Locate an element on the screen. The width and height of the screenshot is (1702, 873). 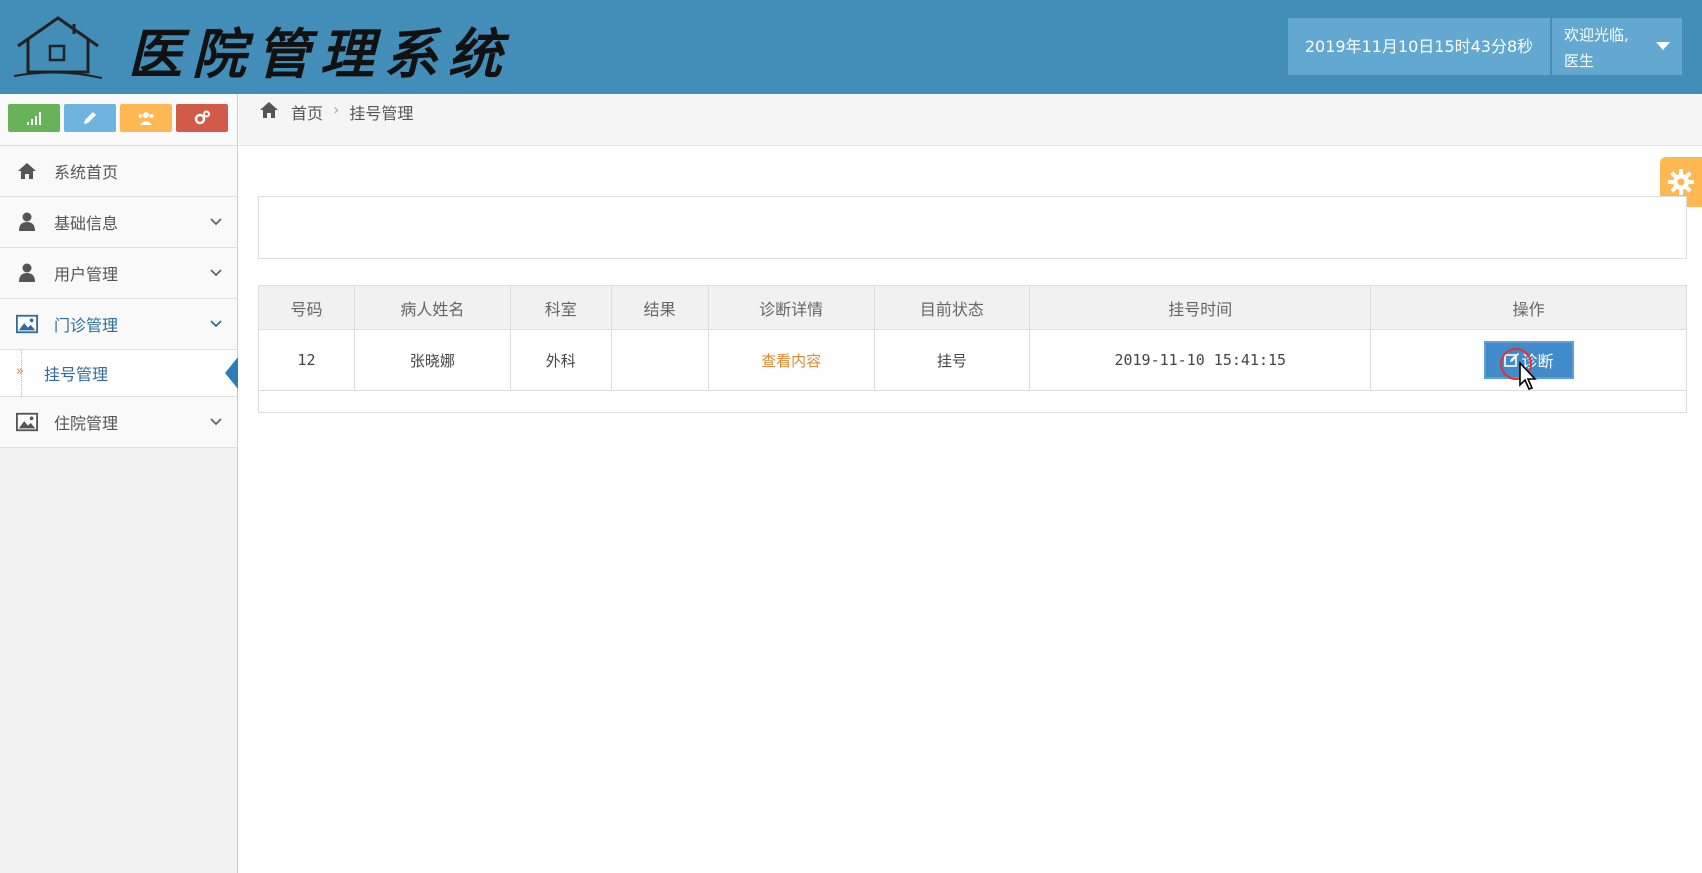
table-header-row: 号码 病人姓名 科室 结果 诊断详情 目前状态 挂号时间 操作 is located at coordinates (972, 307).